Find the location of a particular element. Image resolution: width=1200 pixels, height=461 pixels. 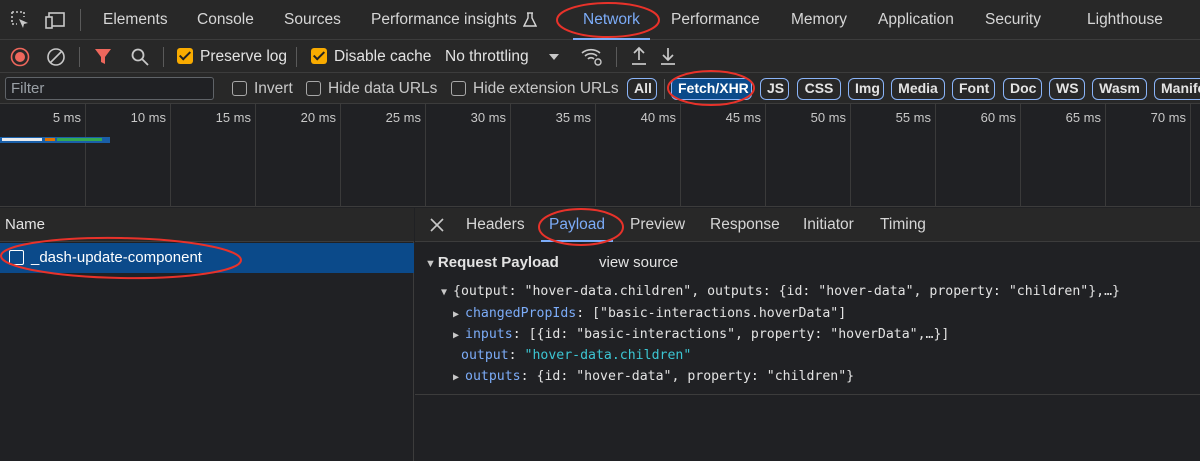

disable-cache-checkbox is located at coordinates (319, 56).